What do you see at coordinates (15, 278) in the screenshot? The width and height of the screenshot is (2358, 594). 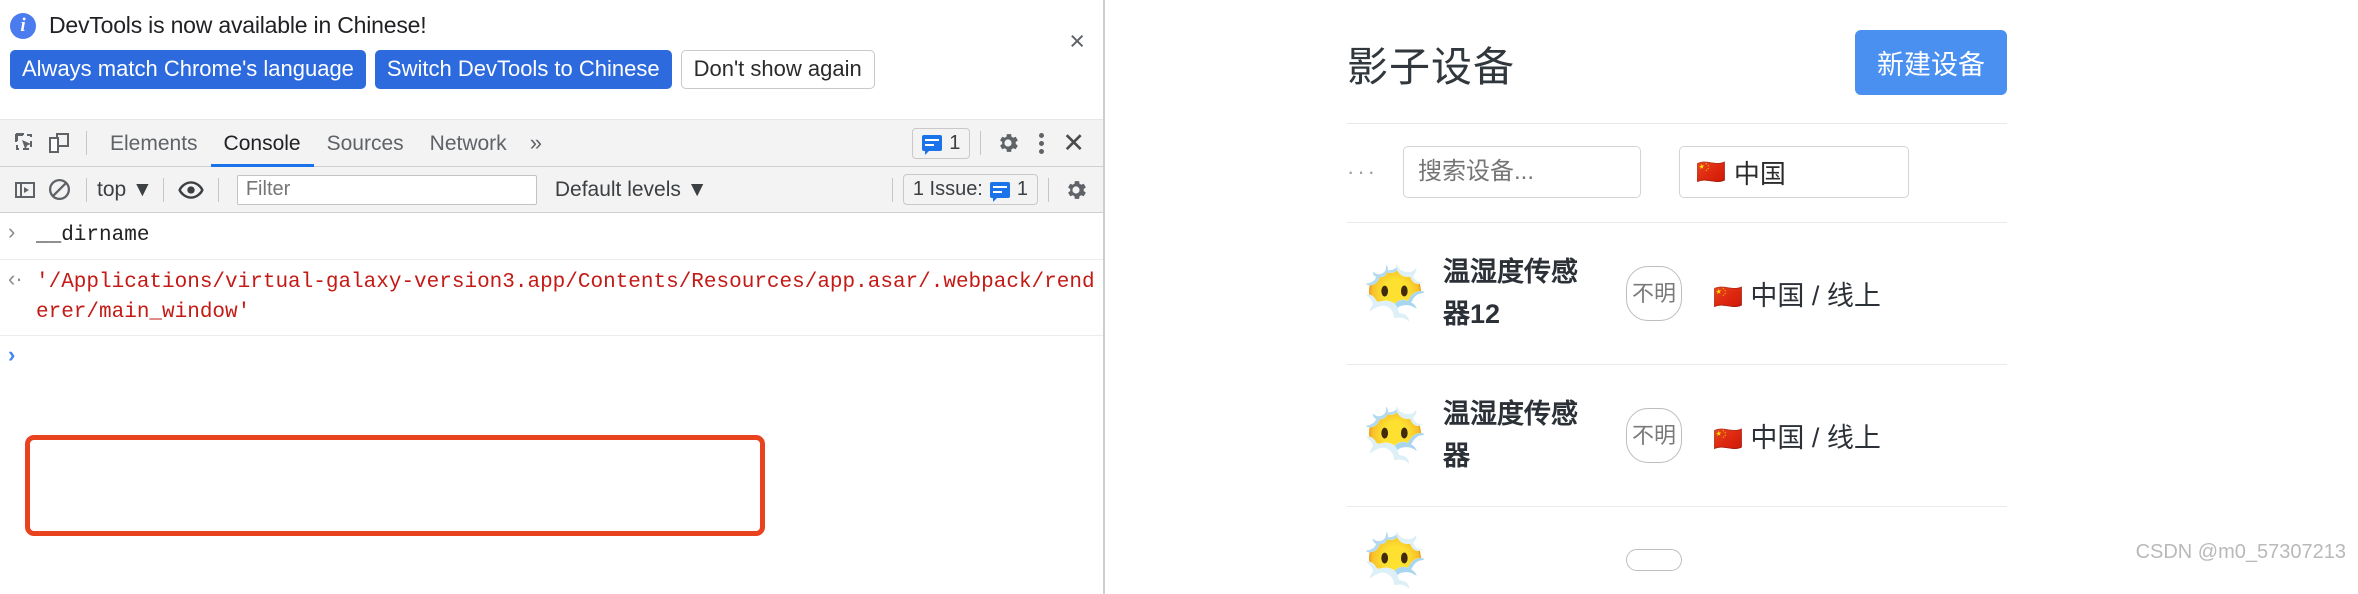 I see `console-result-marker: ‹·` at bounding box center [15, 278].